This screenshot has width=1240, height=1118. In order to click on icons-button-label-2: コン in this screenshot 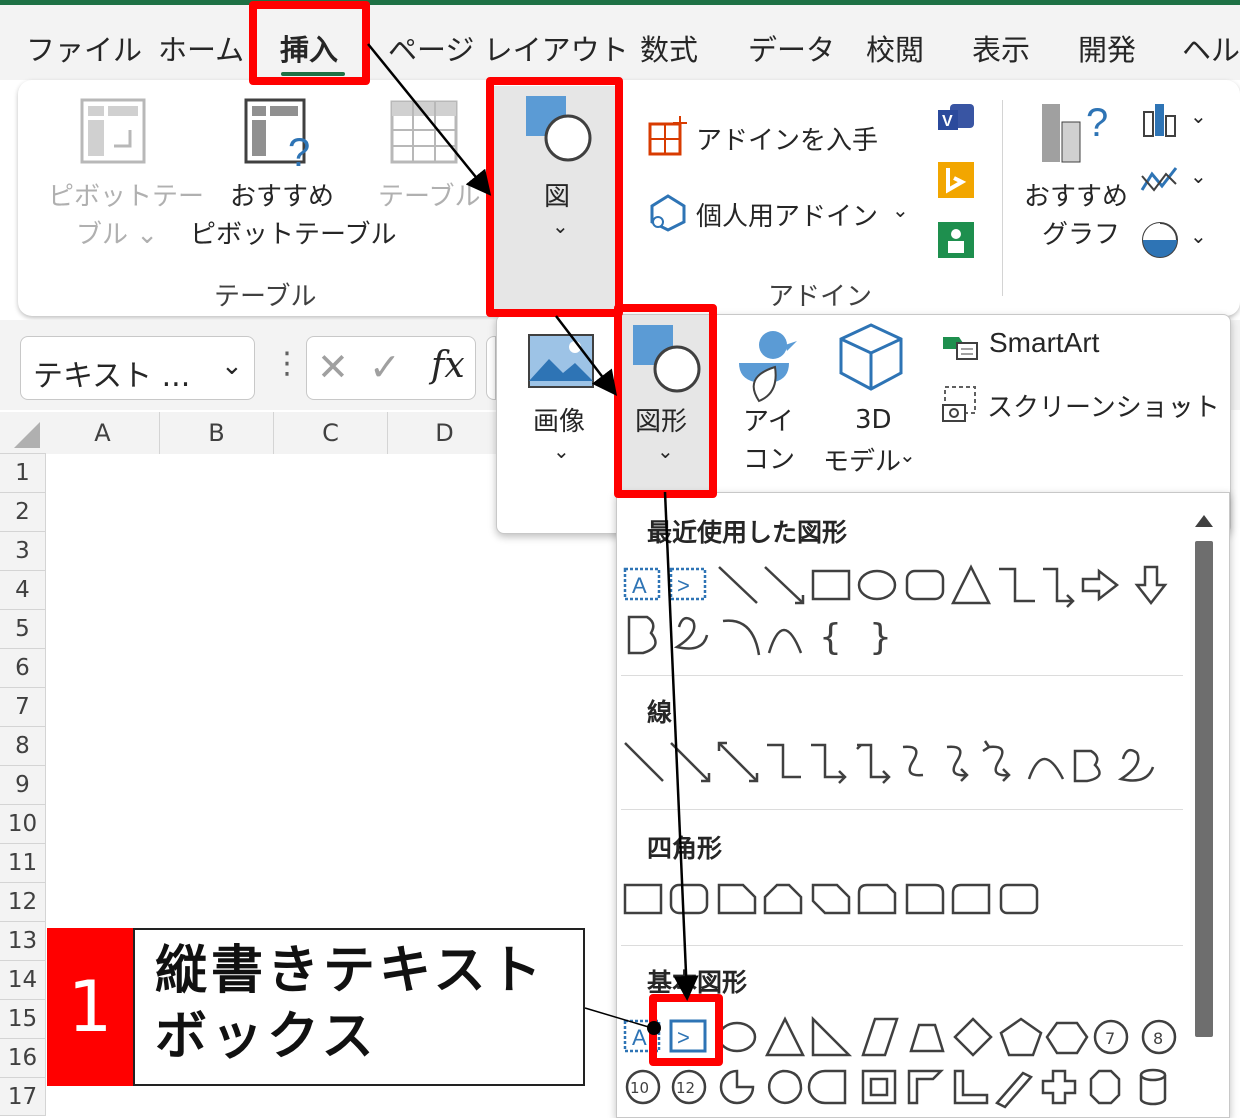, I will do `click(769, 460)`.